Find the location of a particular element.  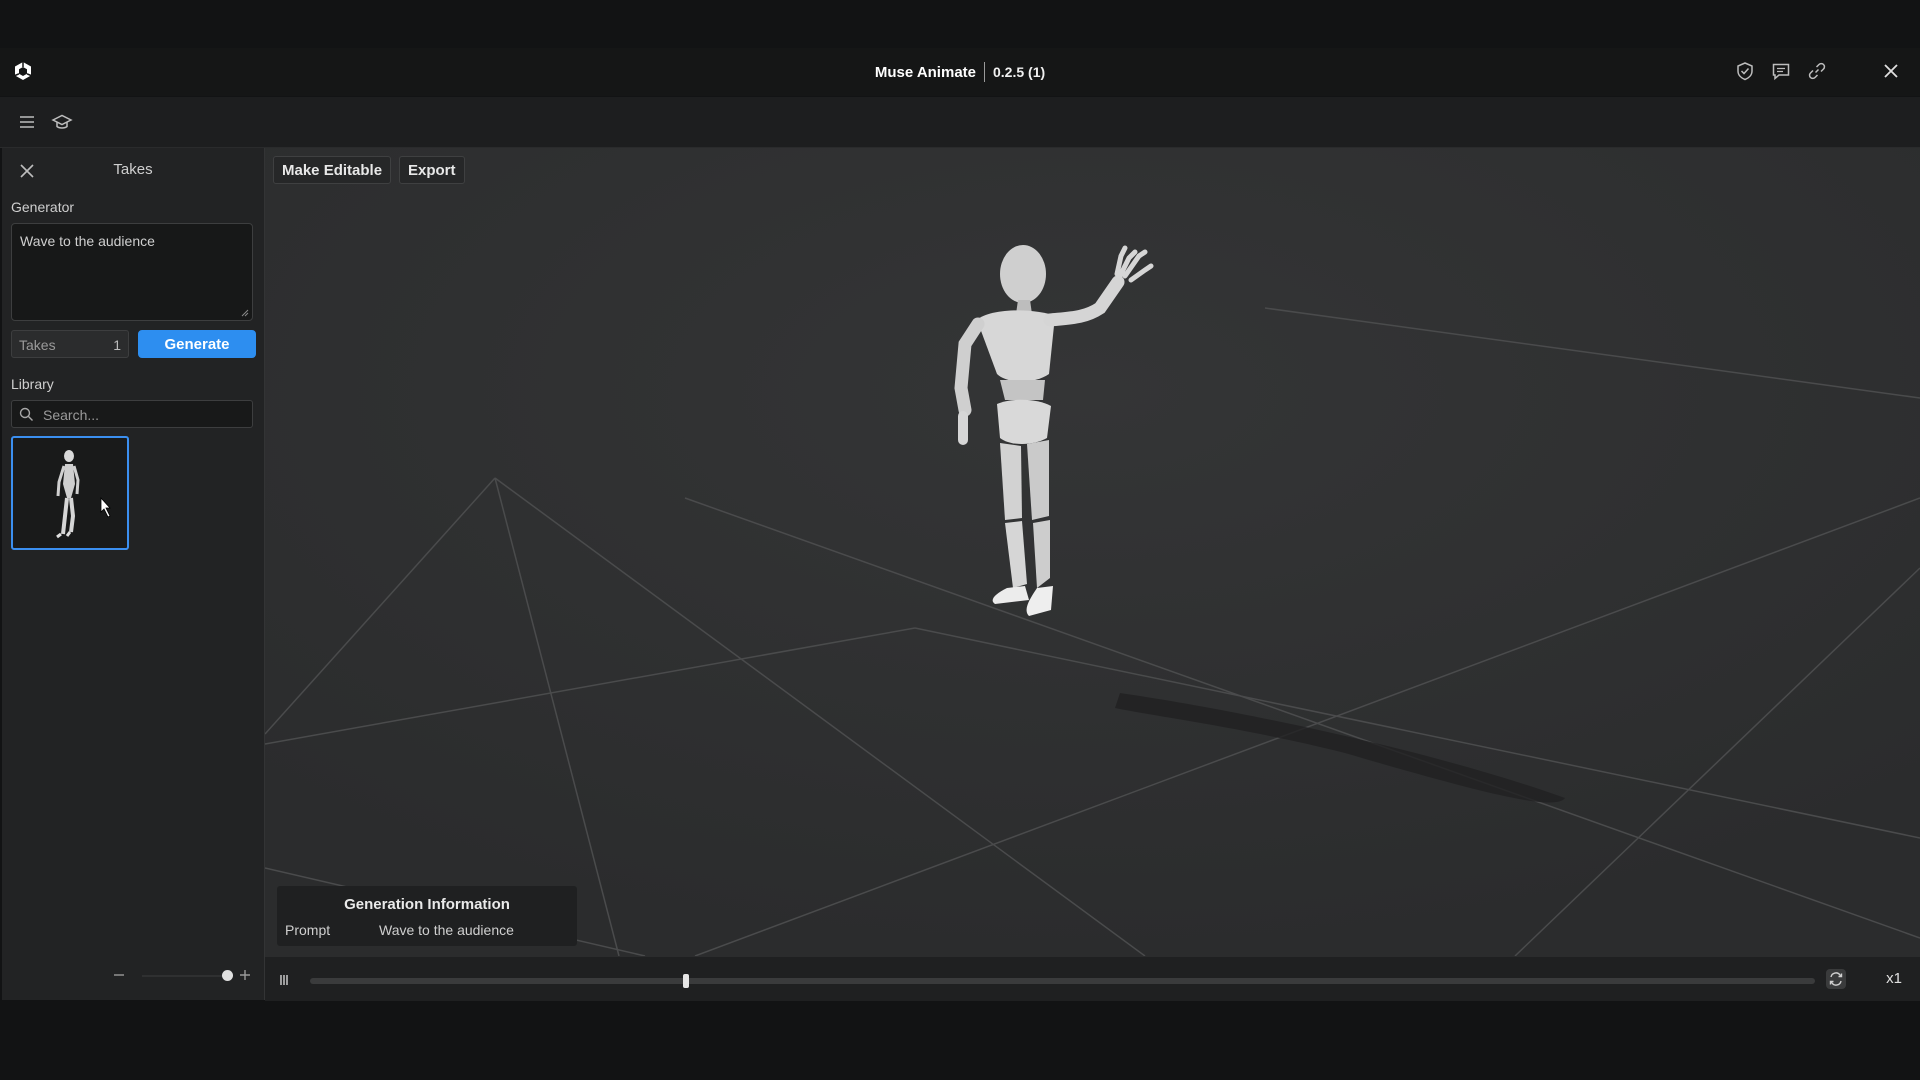

make-editable-button: Make Editable is located at coordinates (332, 170).